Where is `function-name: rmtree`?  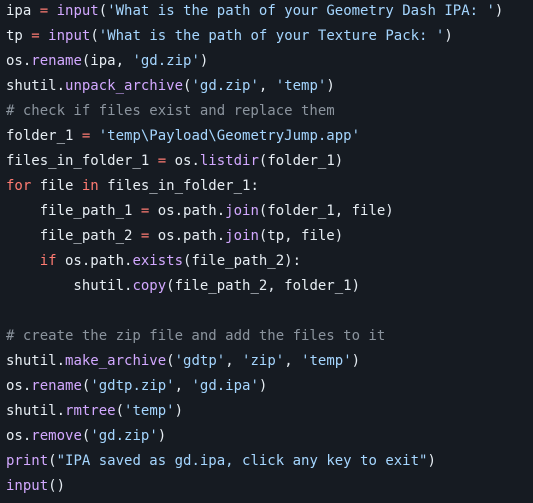 function-name: rmtree is located at coordinates (90, 411).